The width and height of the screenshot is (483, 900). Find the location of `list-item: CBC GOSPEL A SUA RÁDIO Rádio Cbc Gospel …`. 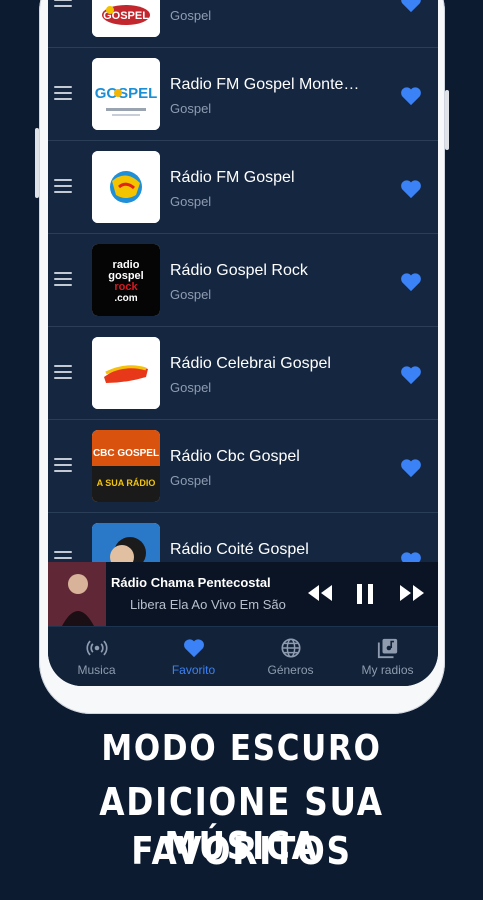

list-item: CBC GOSPEL A SUA RÁDIO Rádio Cbc Gospel … is located at coordinates (243, 466).